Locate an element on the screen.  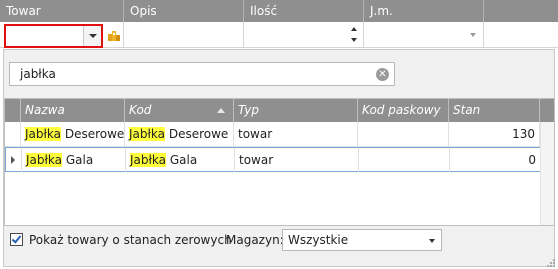
magazyn-select: Wszystkie is located at coordinates (362, 240).